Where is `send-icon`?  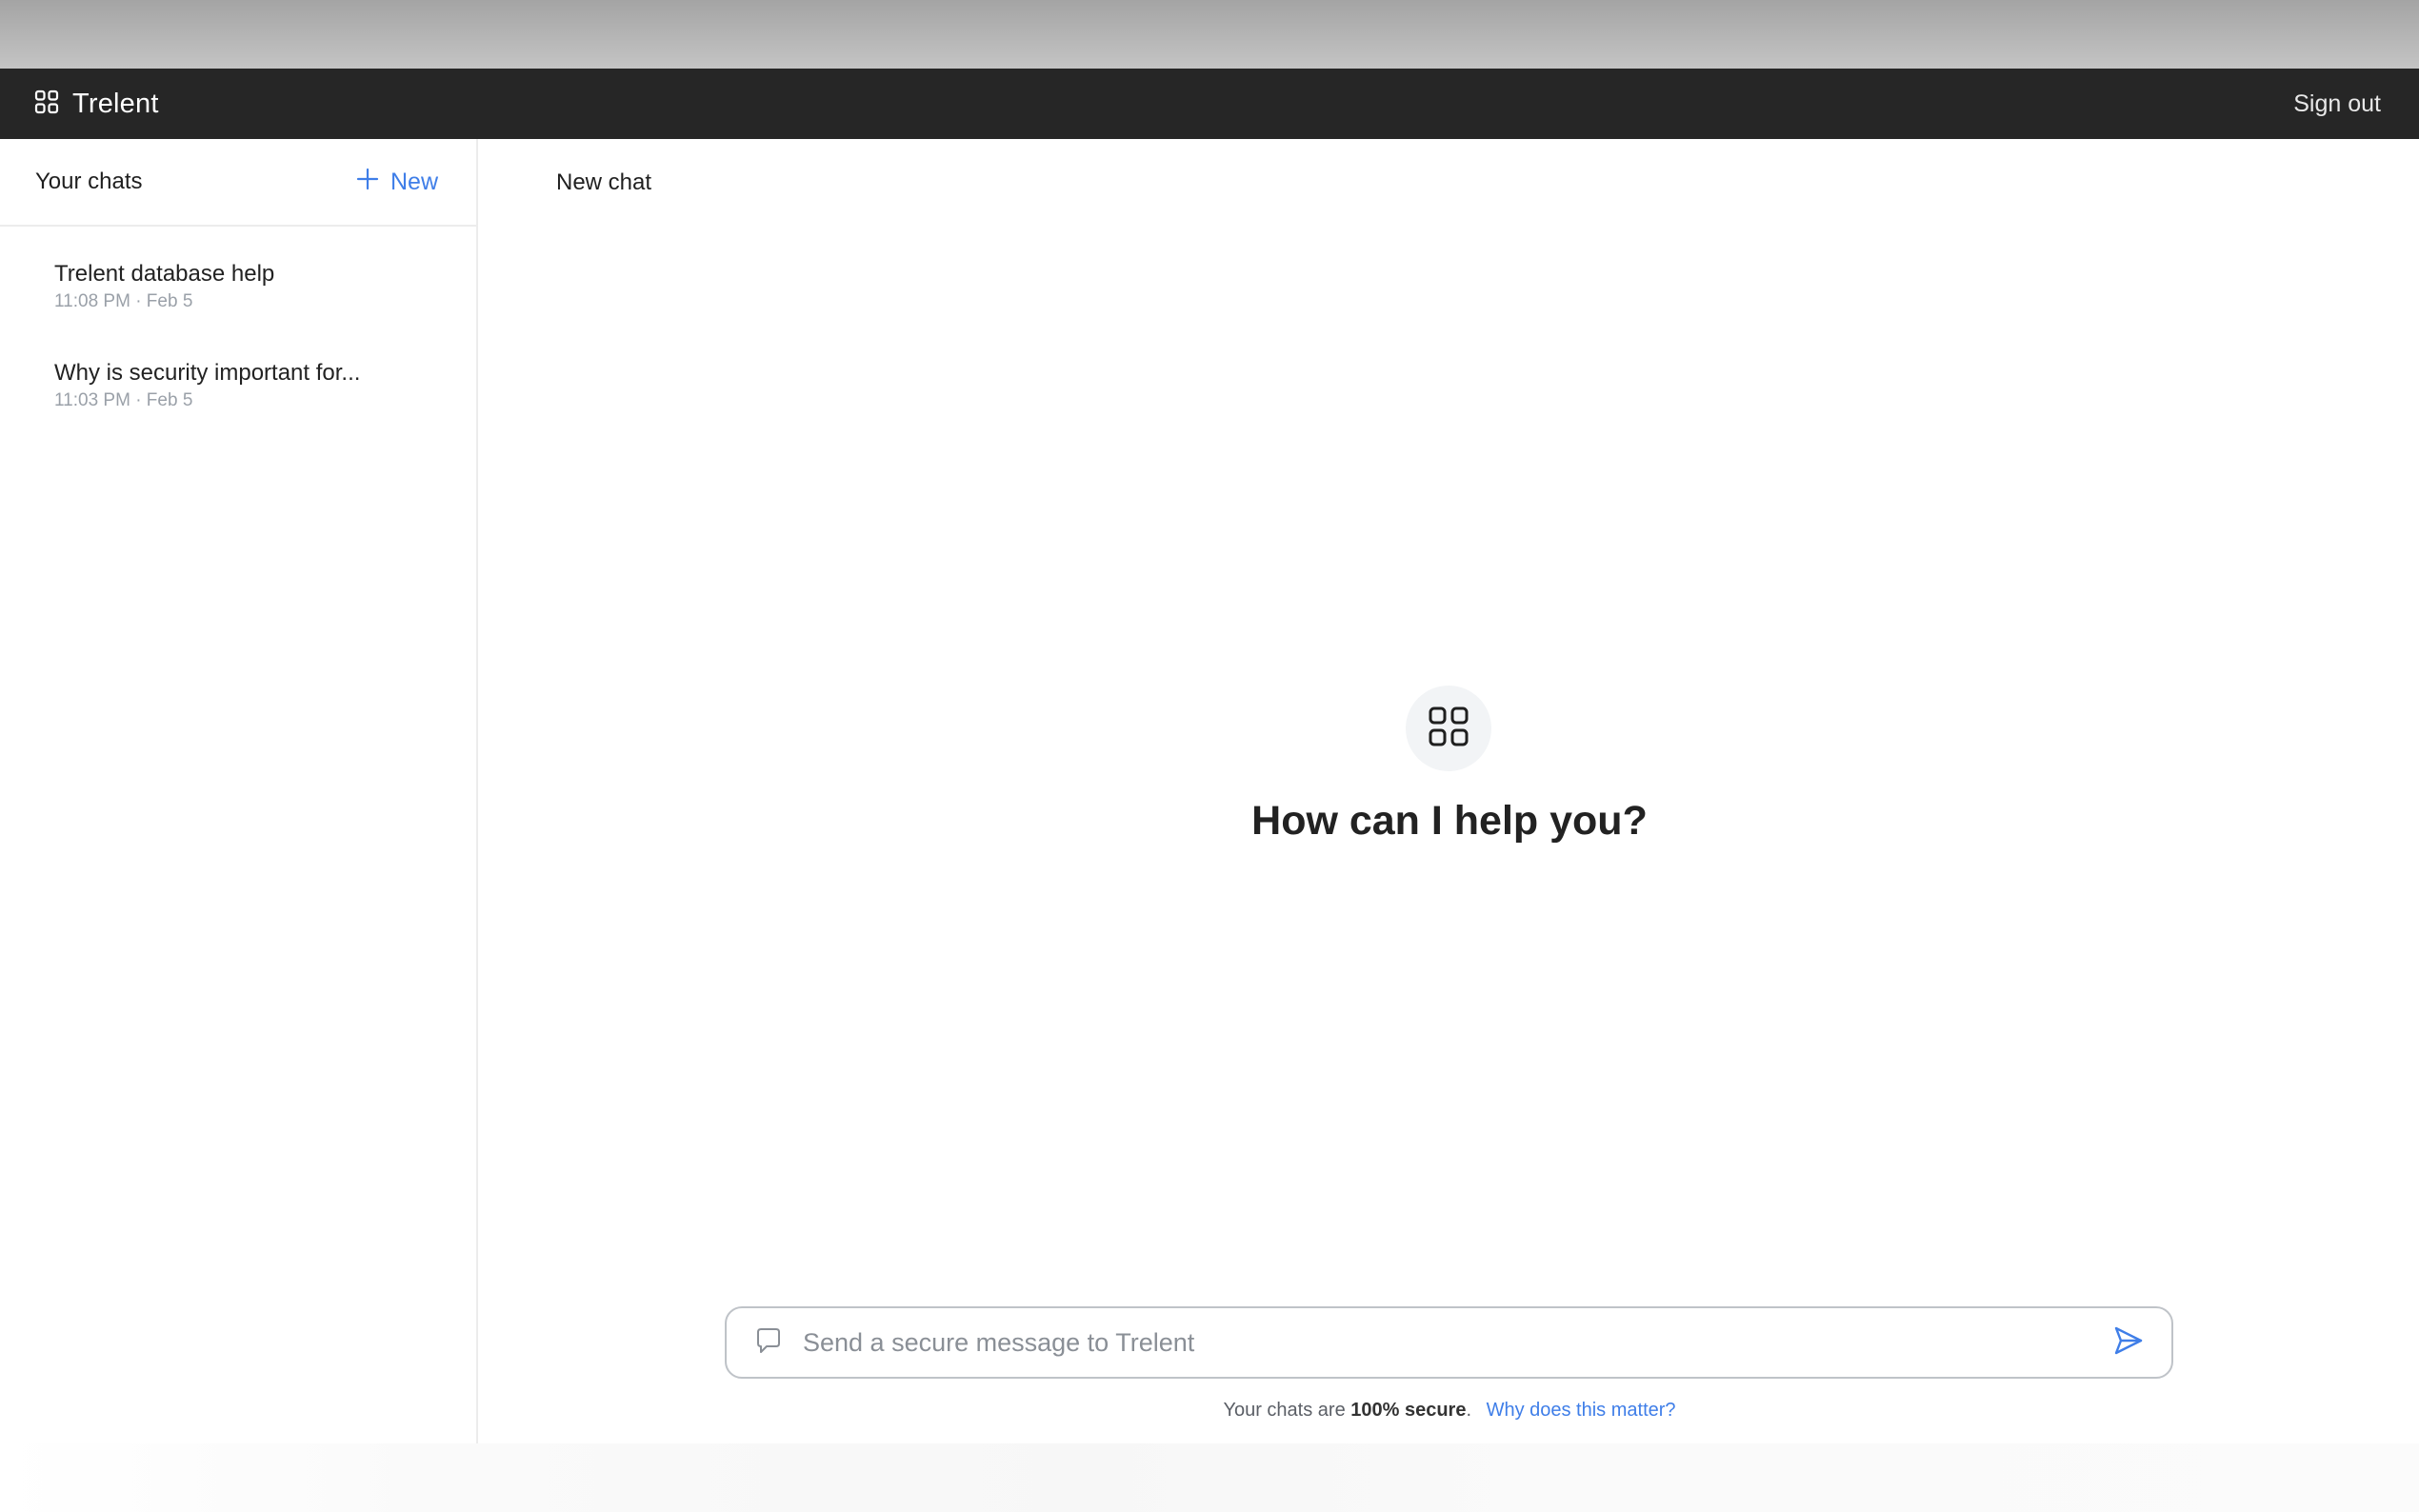 send-icon is located at coordinates (2128, 1343).